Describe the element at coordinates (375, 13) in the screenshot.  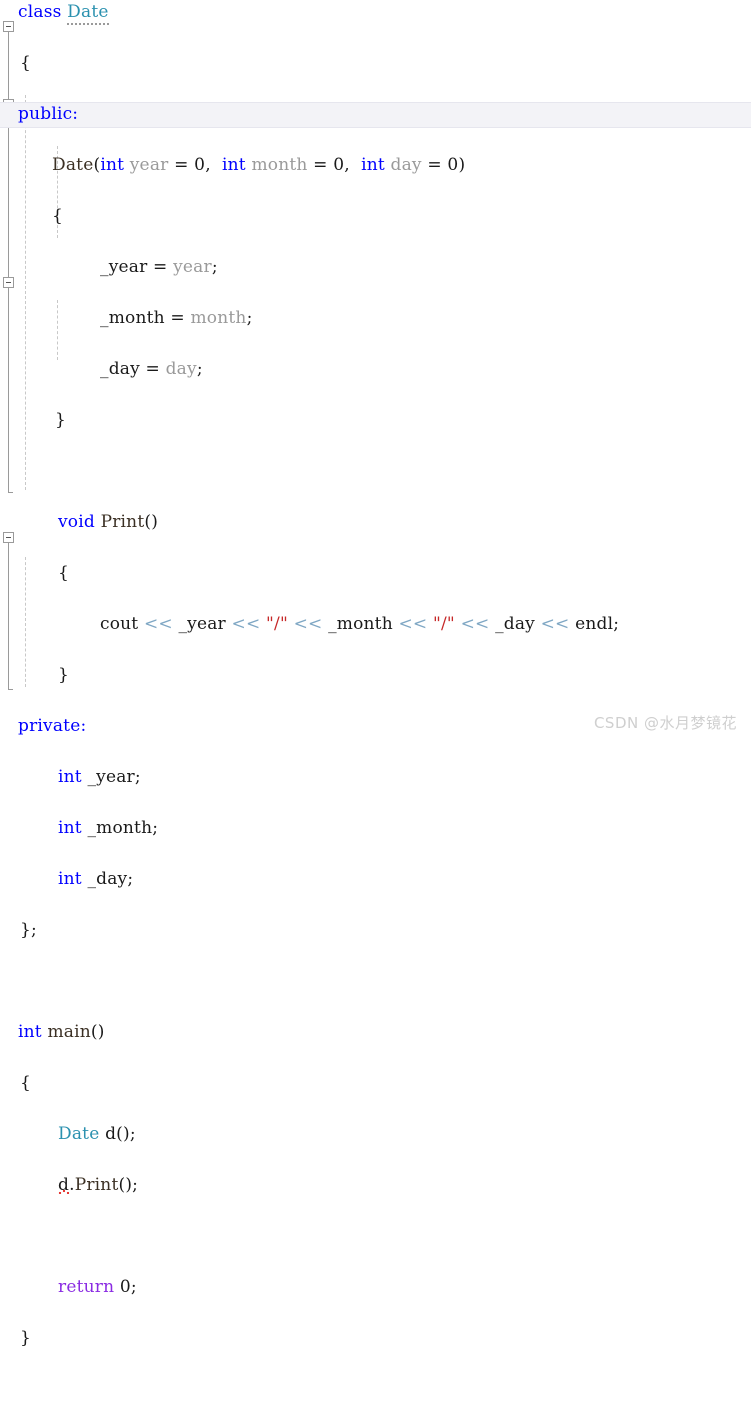
I see `code-line: class Date` at that location.